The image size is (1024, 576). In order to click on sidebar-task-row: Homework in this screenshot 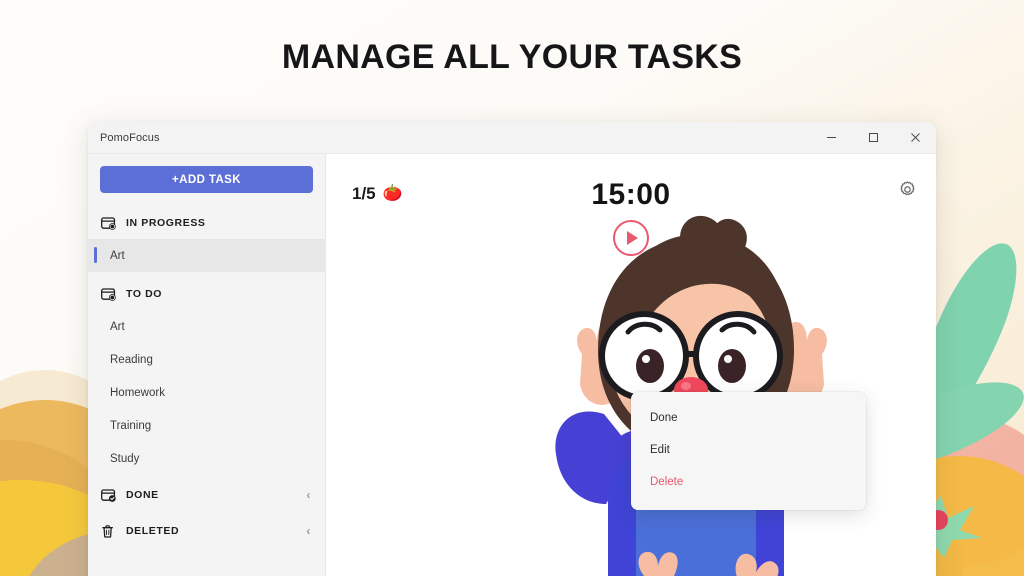, I will do `click(206, 392)`.